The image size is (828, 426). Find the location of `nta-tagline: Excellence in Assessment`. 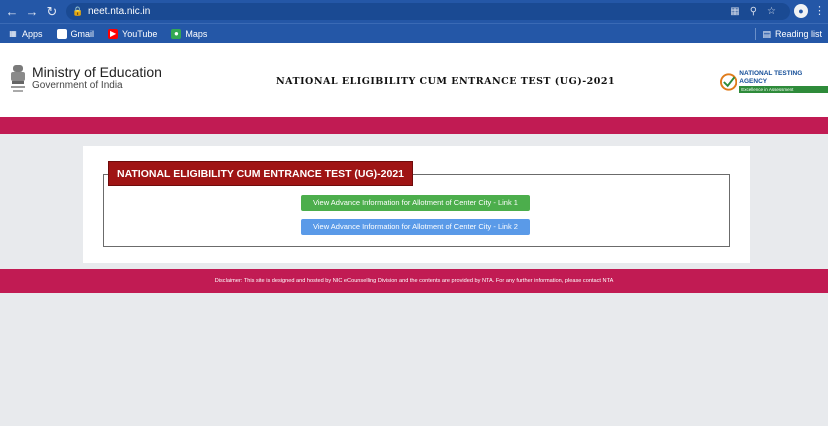

nta-tagline: Excellence in Assessment is located at coordinates (783, 89).